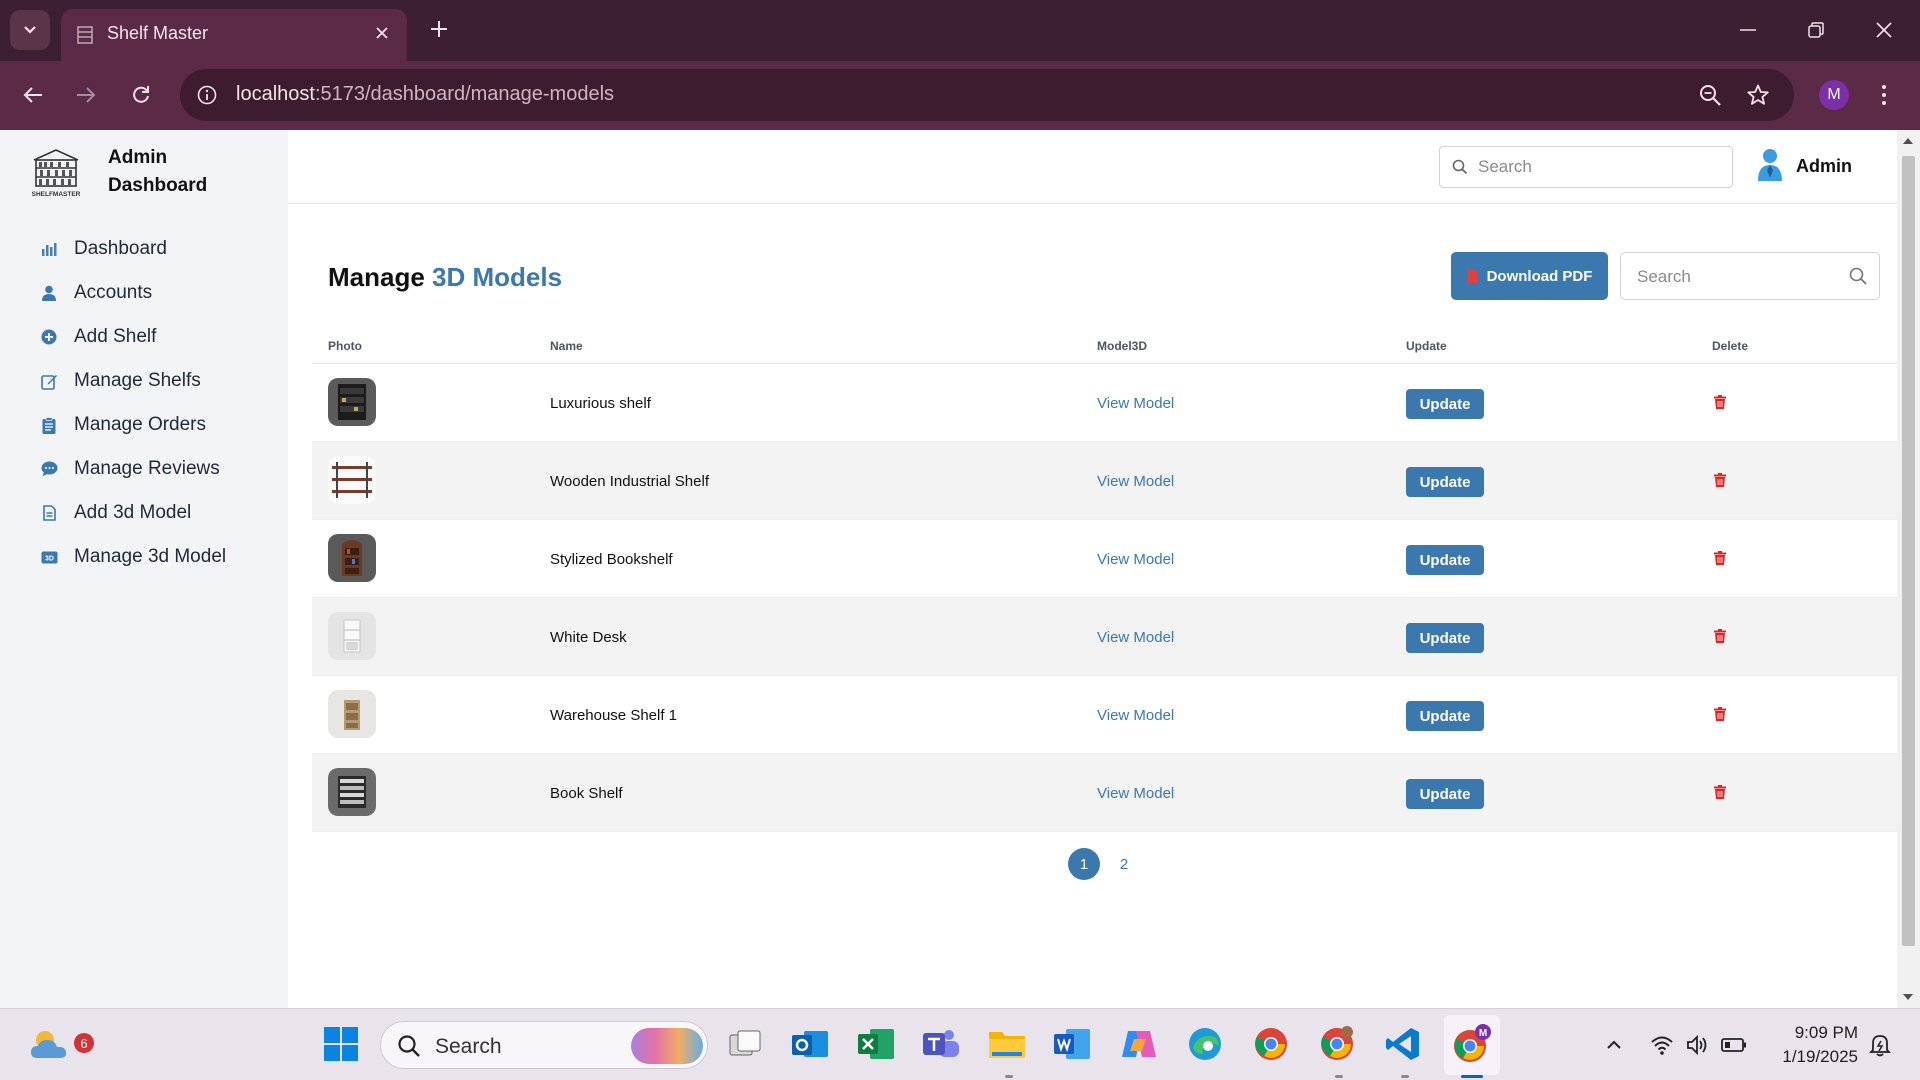  I want to click on sidebar-item-dashboard: Dashboard, so click(155, 249).